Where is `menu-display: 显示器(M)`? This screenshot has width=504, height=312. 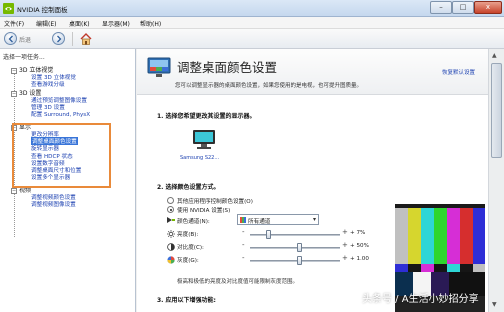
menu-display: 显示器(M) is located at coordinates (116, 23).